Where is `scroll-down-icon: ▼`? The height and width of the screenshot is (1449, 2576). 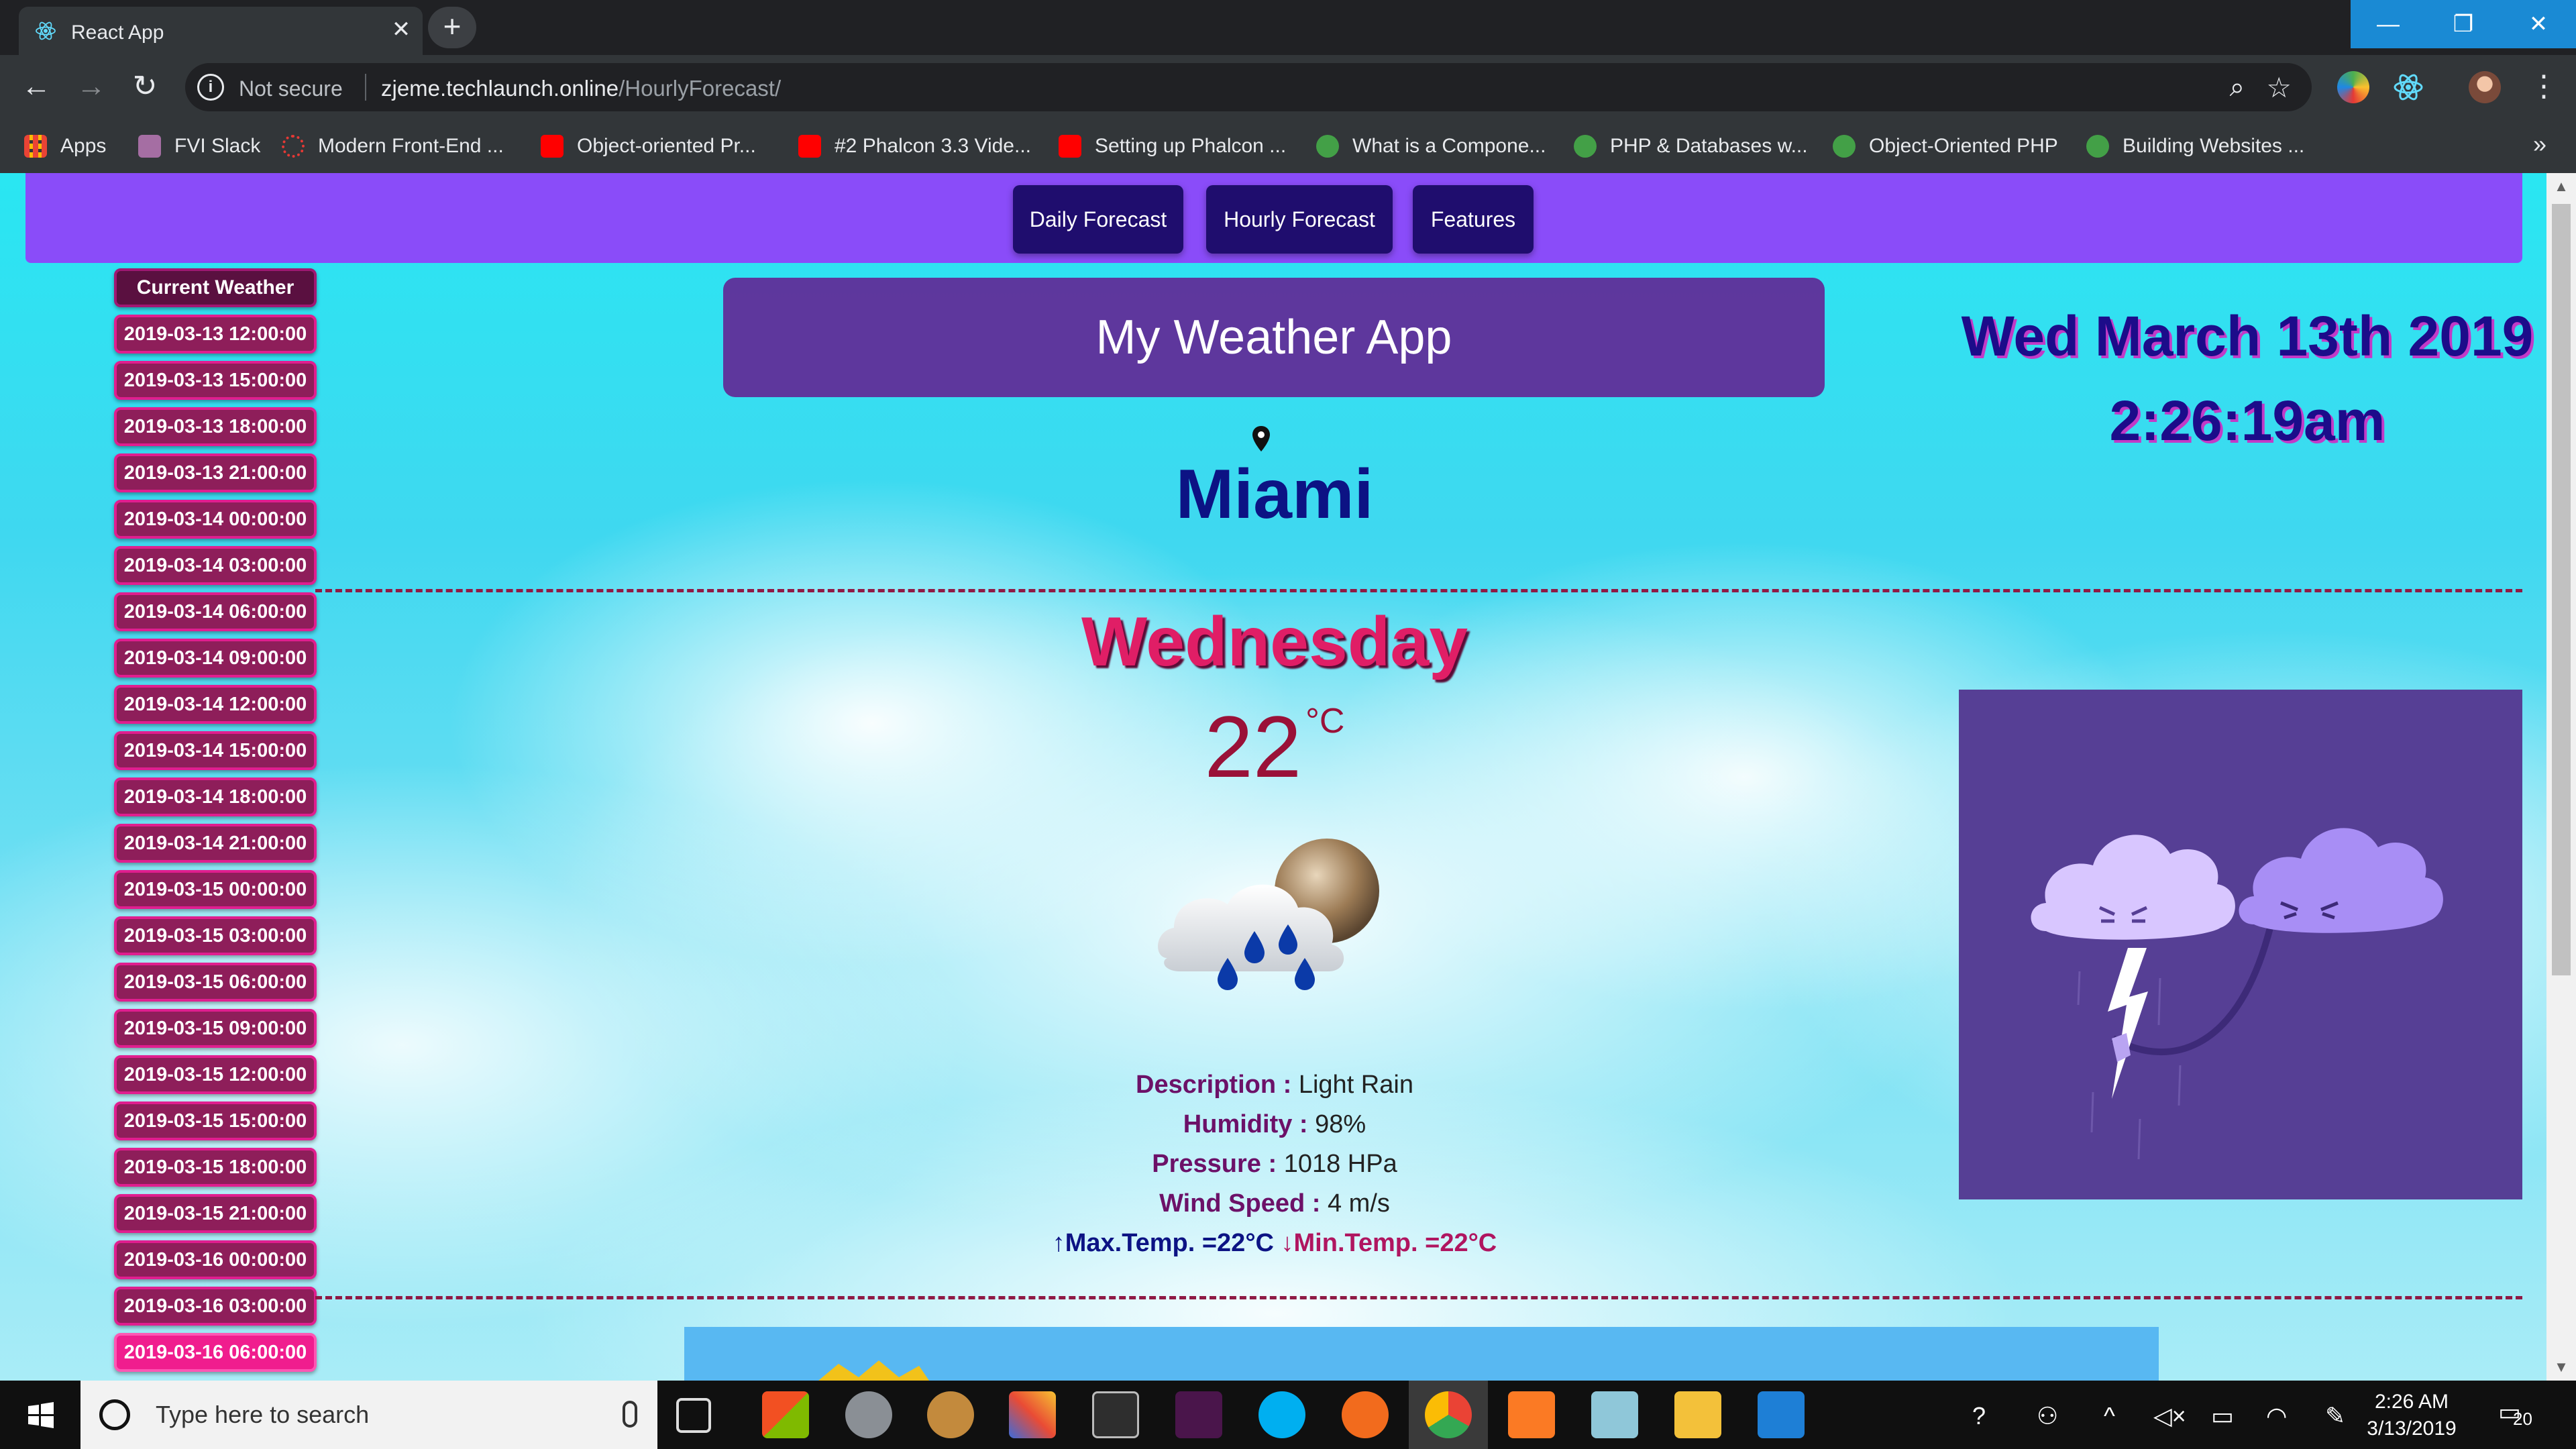 scroll-down-icon: ▼ is located at coordinates (2561, 1367).